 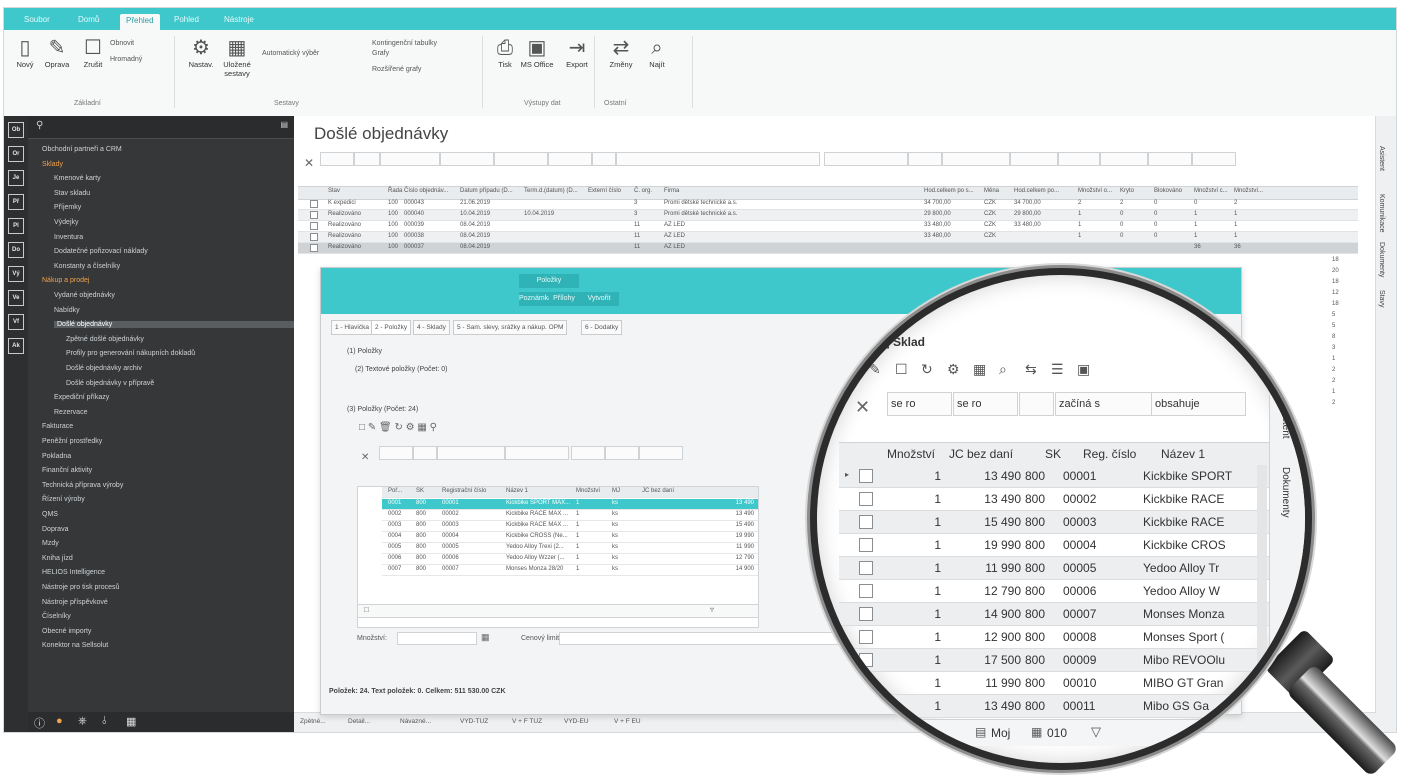 I want to click on calculator-icon: ▦, so click(x=485, y=637).